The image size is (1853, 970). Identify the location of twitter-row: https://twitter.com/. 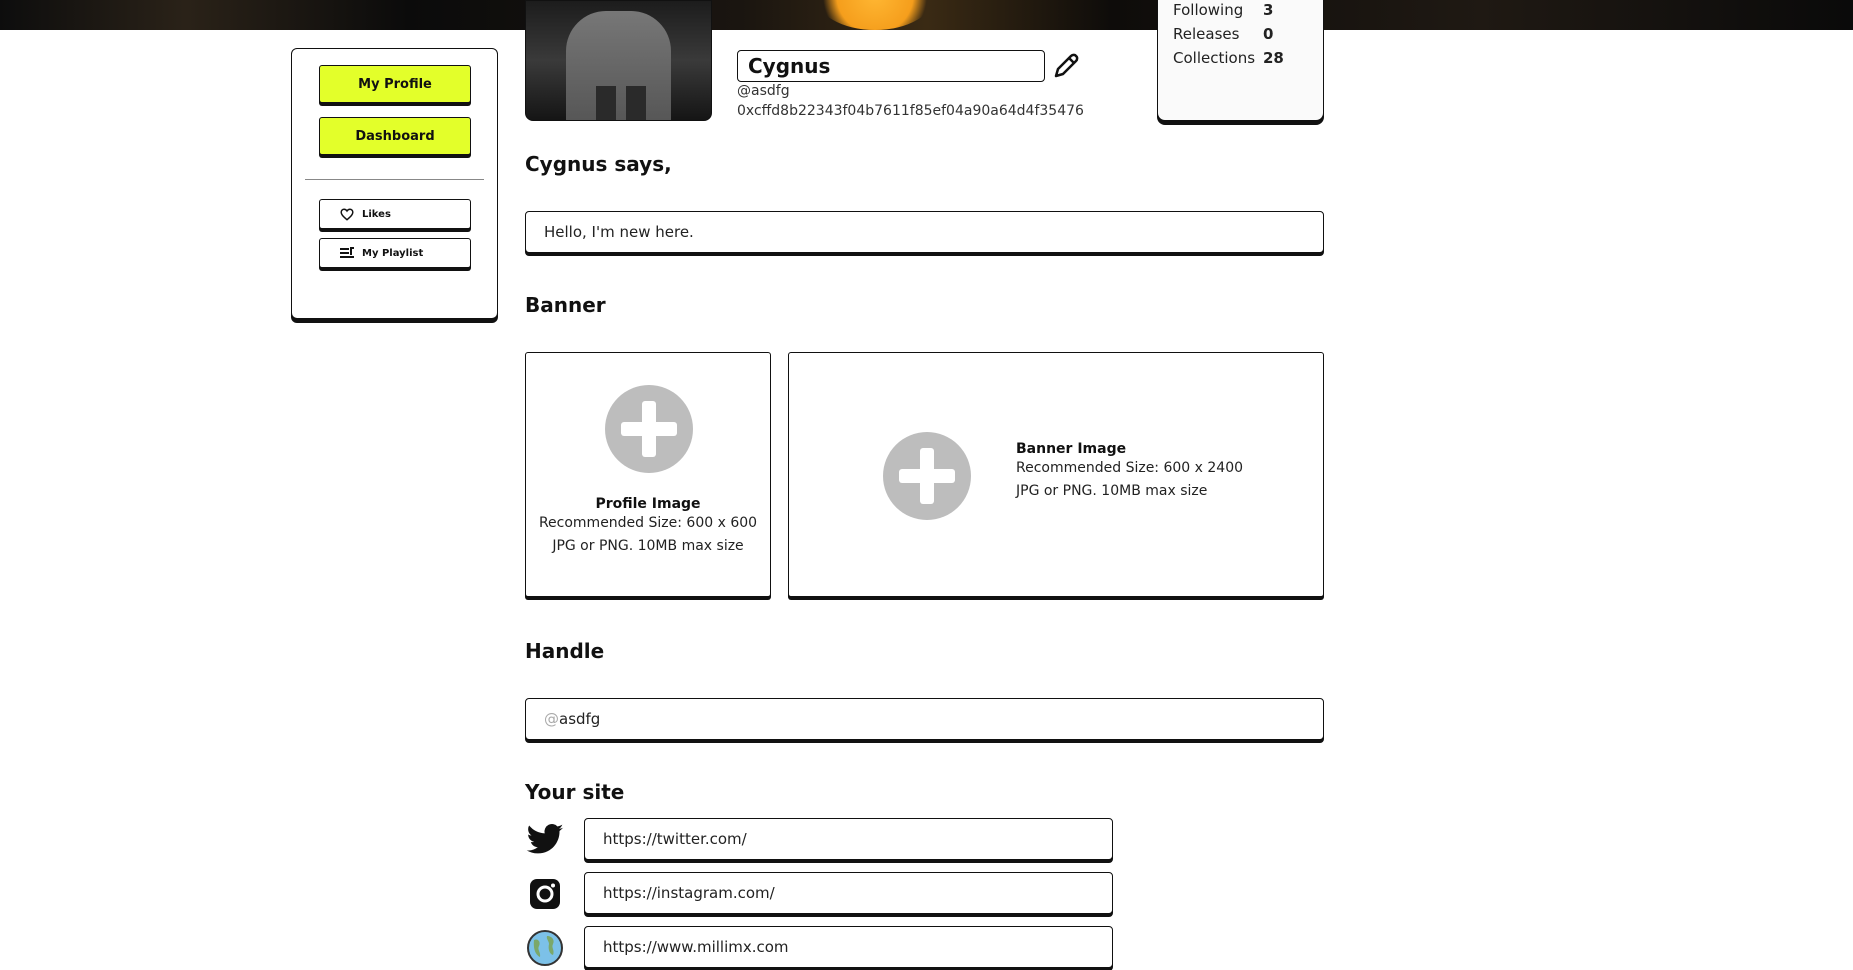
(820, 840).